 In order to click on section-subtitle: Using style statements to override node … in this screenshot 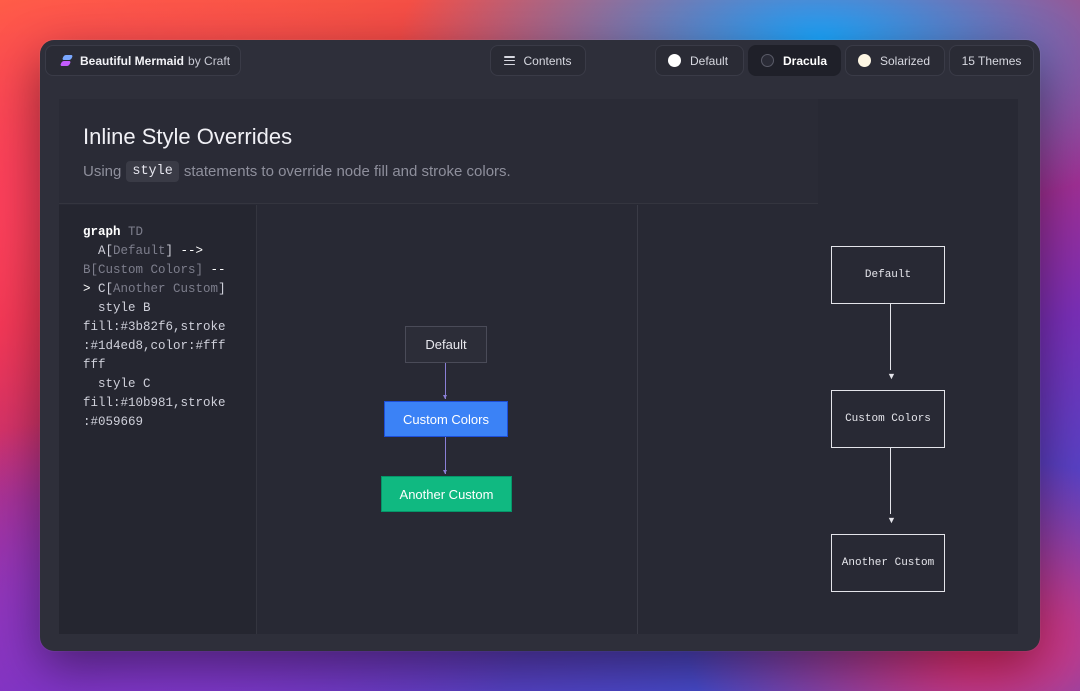, I will do `click(297, 171)`.